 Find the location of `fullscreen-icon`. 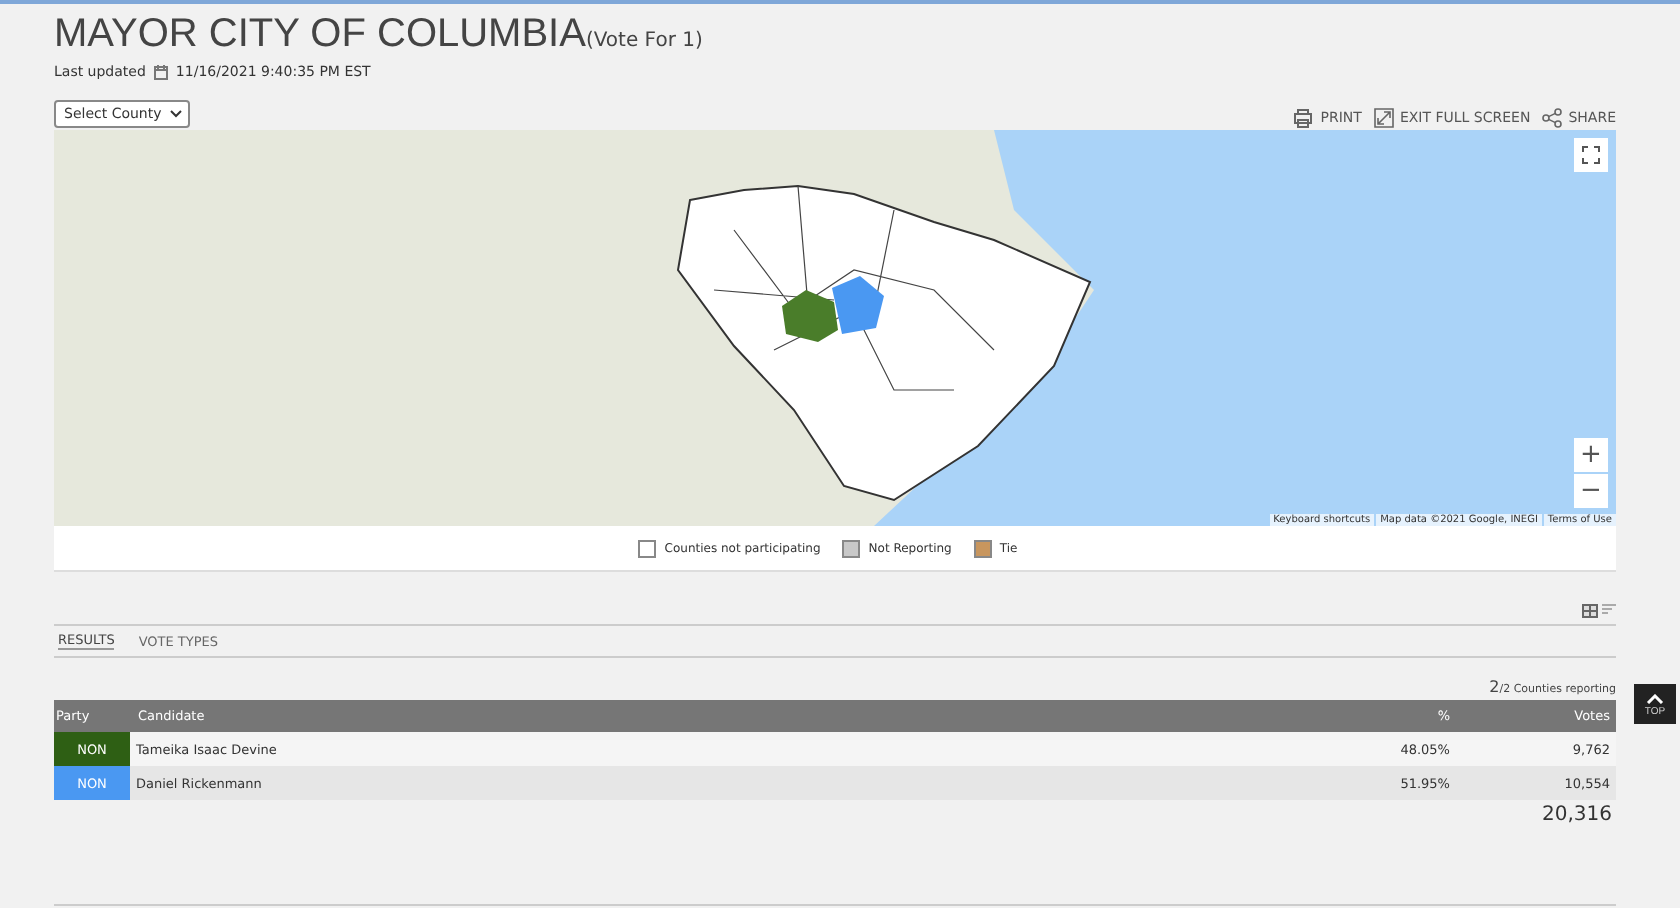

fullscreen-icon is located at coordinates (1591, 155).